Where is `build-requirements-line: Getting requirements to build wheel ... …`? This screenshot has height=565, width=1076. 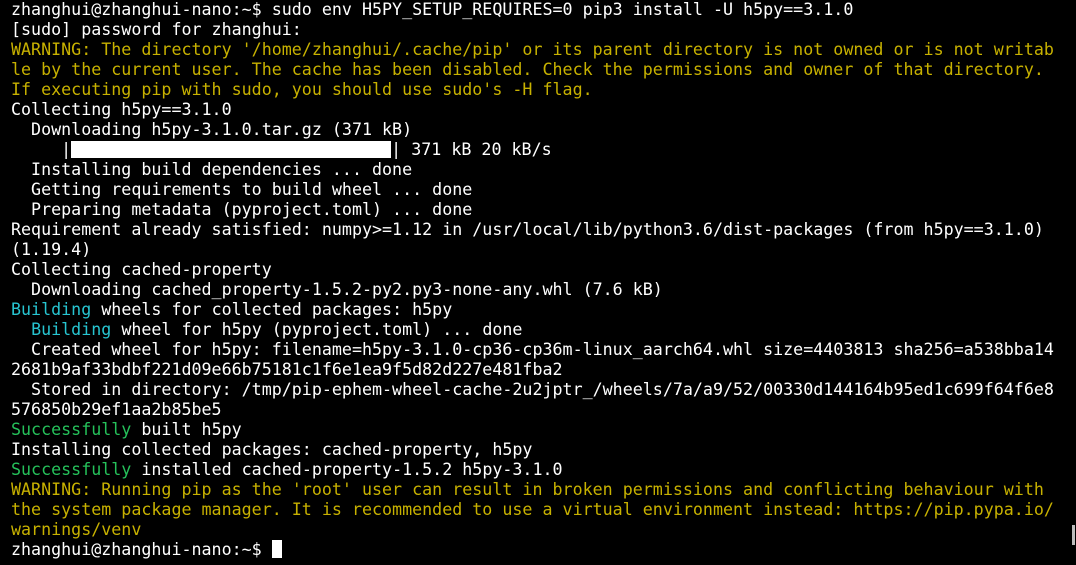
build-requirements-line: Getting requirements to build wheel ... … is located at coordinates (242, 189).